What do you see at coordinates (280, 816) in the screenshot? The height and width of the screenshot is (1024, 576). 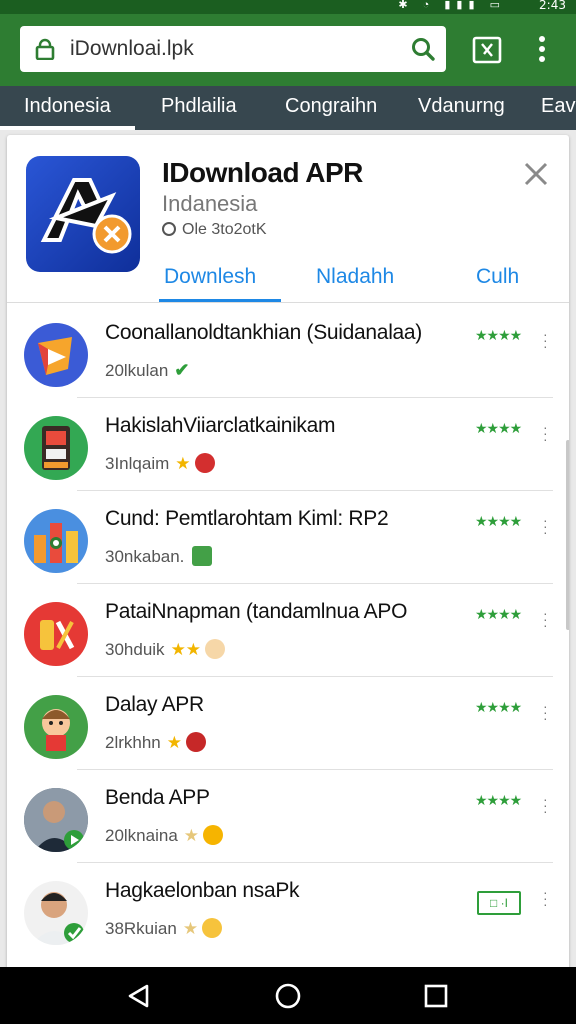 I see `list-item: Benda APP 20lknaina ★ ★★★★ · · ·` at bounding box center [280, 816].